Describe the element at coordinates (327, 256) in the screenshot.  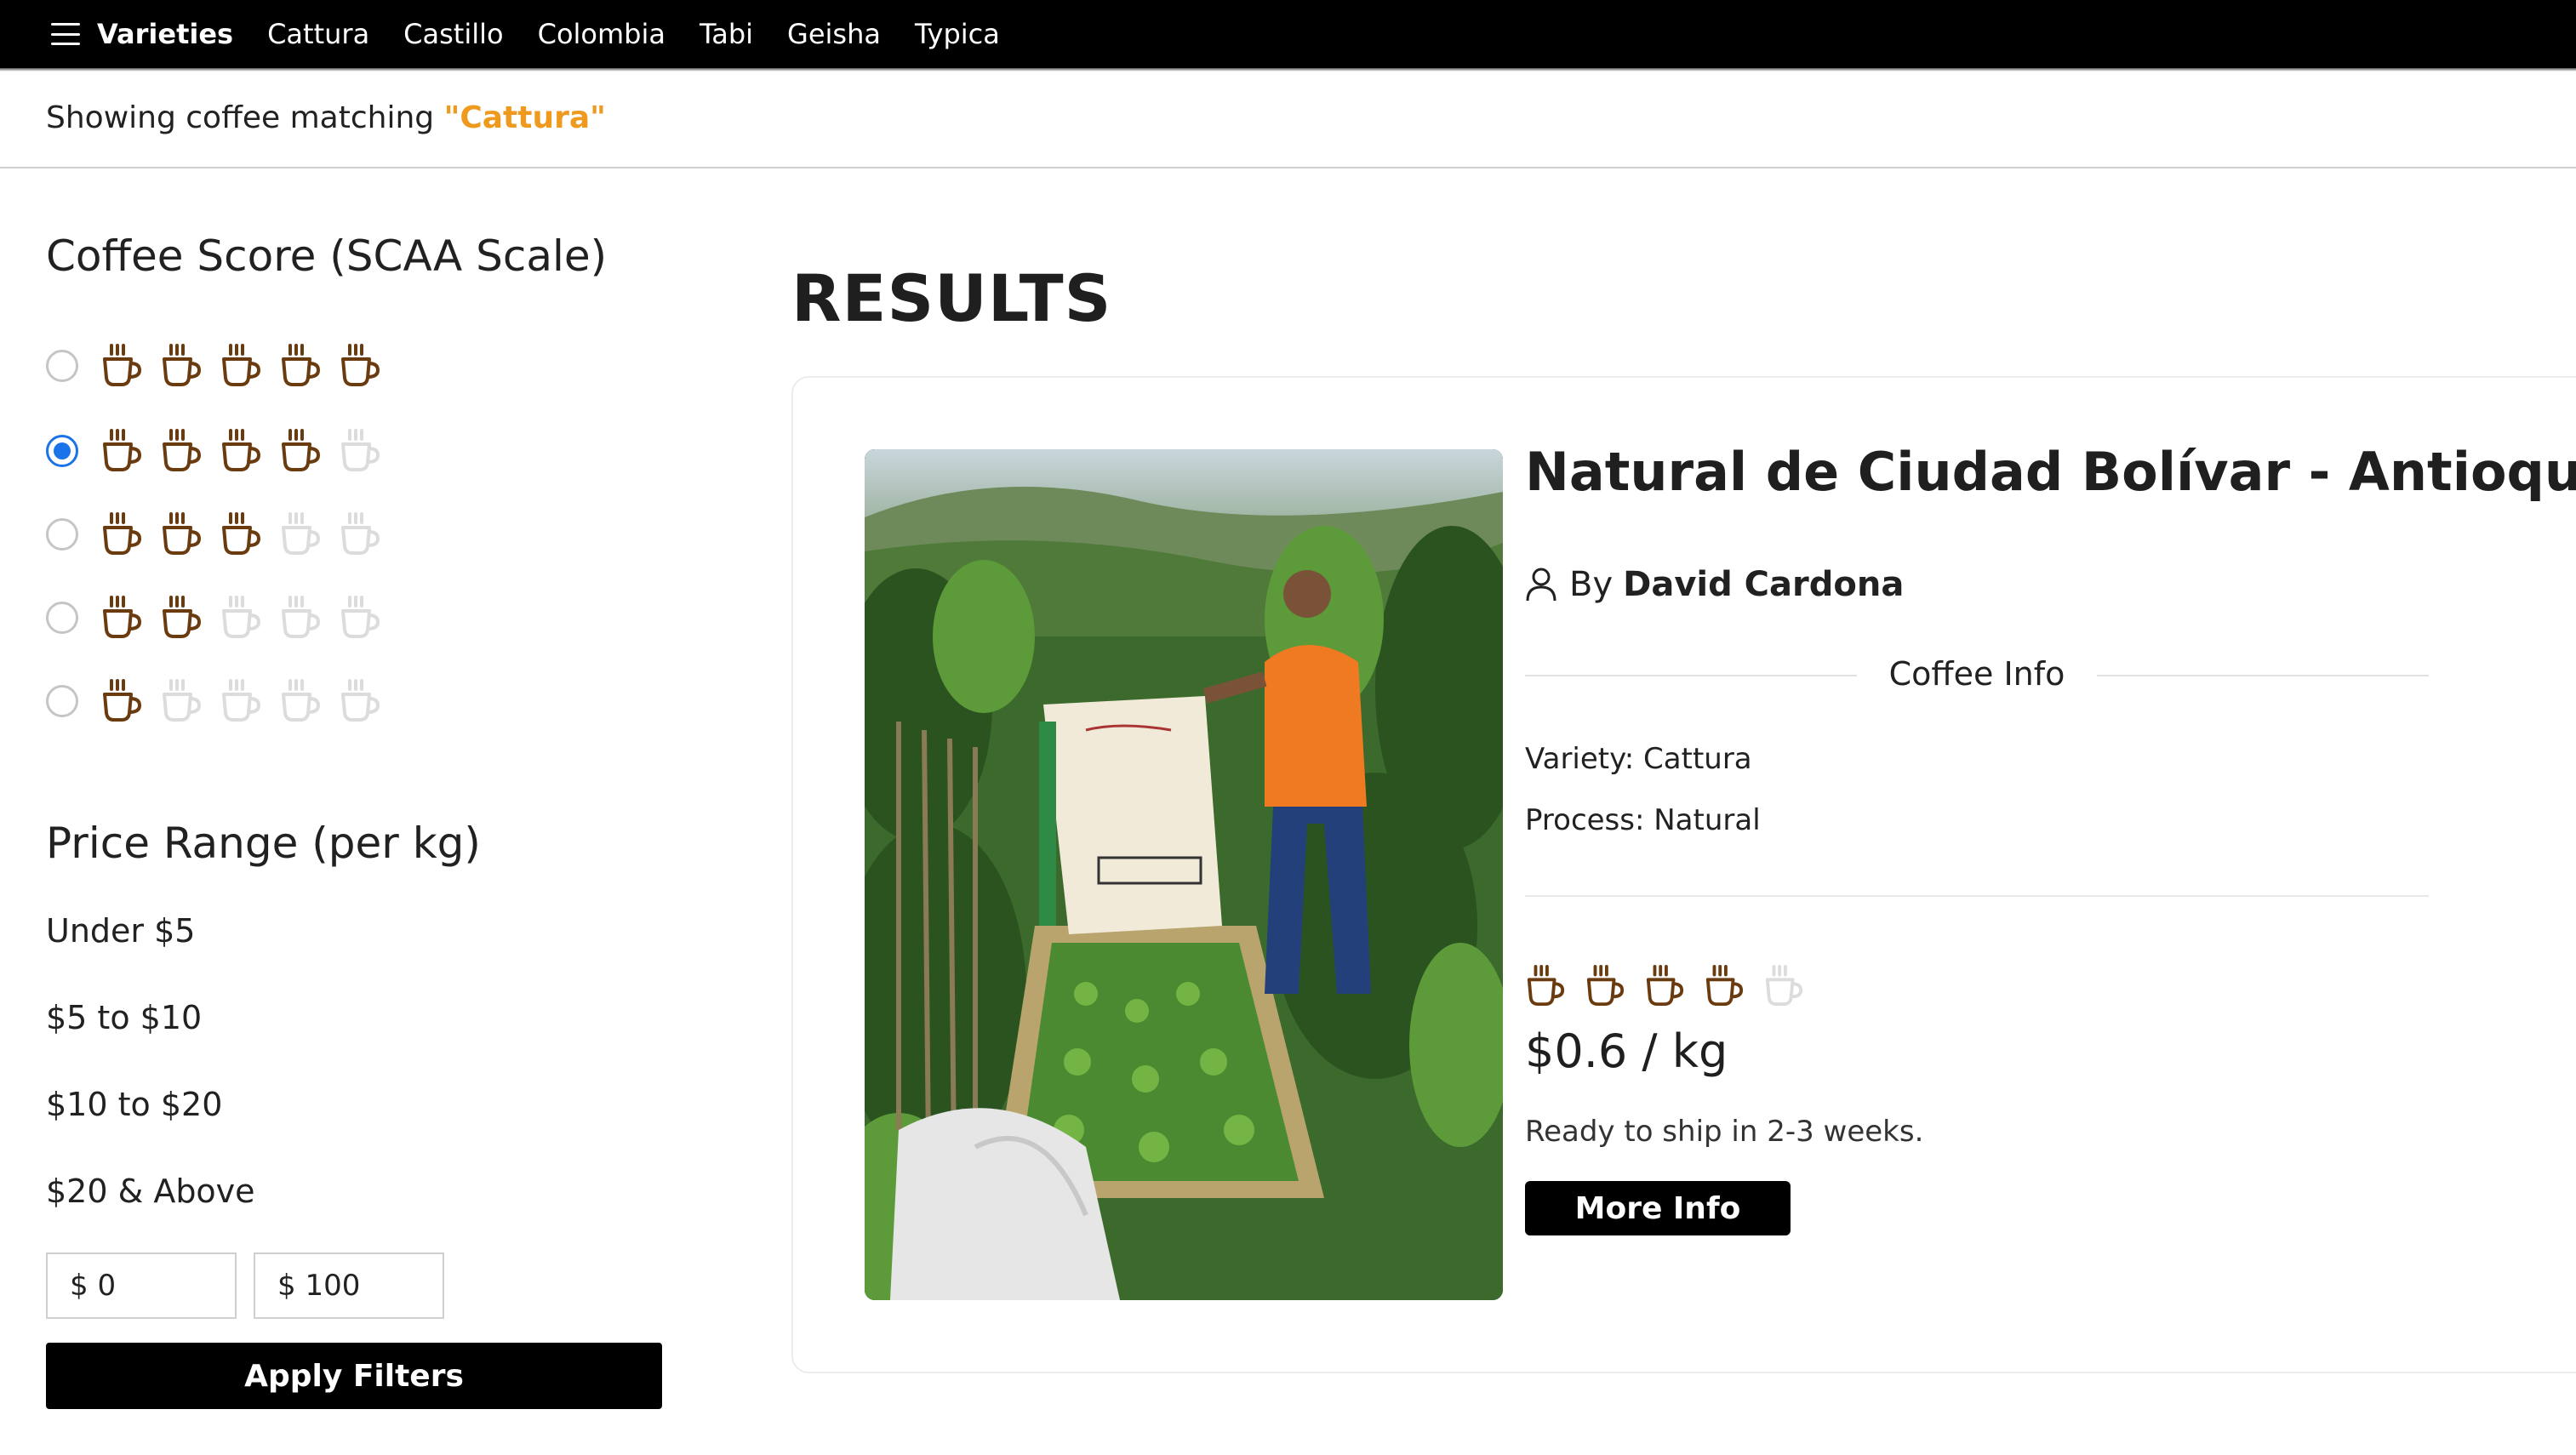
I see `score-filter-title: Coffee Score (SCAA Scale)` at that location.